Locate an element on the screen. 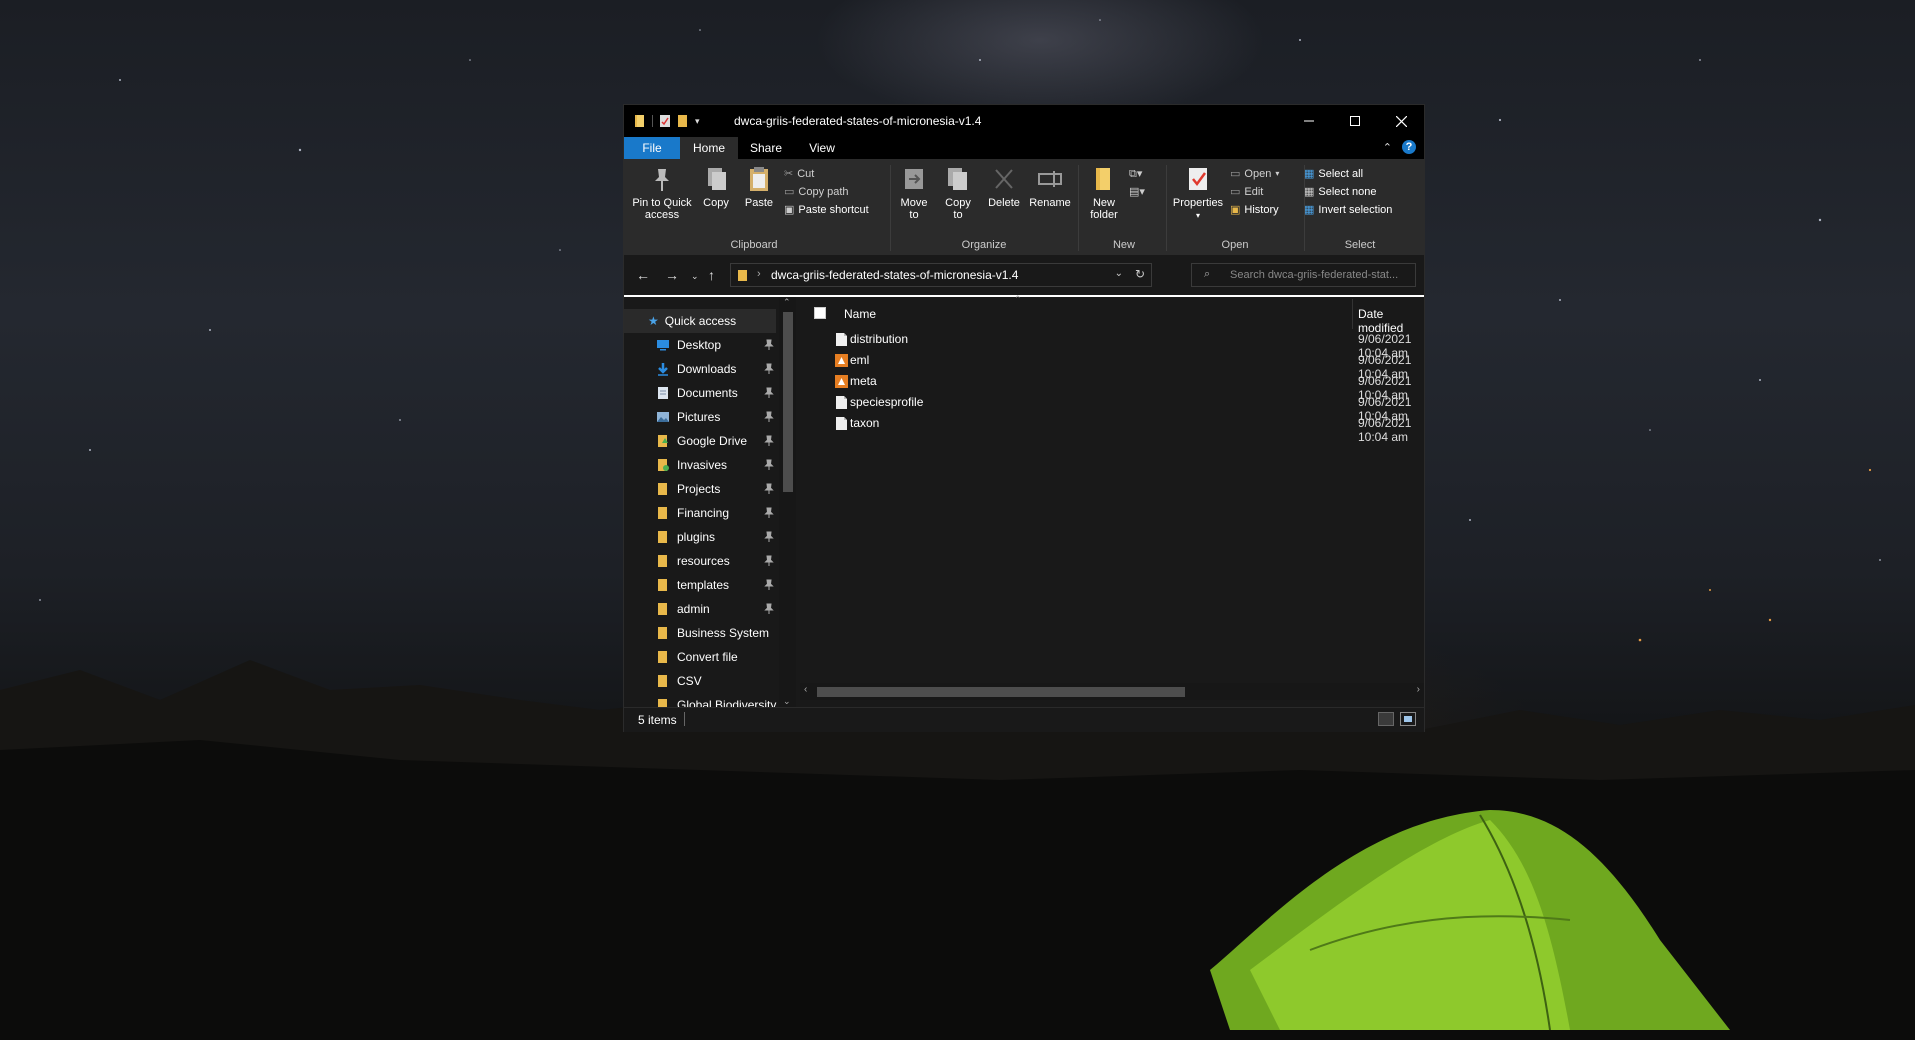 This screenshot has width=1915, height=1040. maximize-button is located at coordinates (1355, 121).